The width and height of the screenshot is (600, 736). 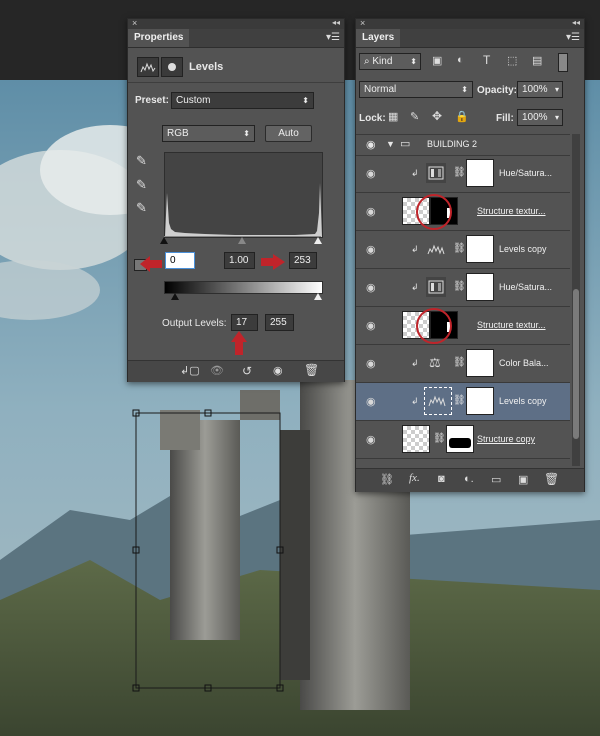 What do you see at coordinates (506, 439) in the screenshot?
I see `layer-name: Structure copy` at bounding box center [506, 439].